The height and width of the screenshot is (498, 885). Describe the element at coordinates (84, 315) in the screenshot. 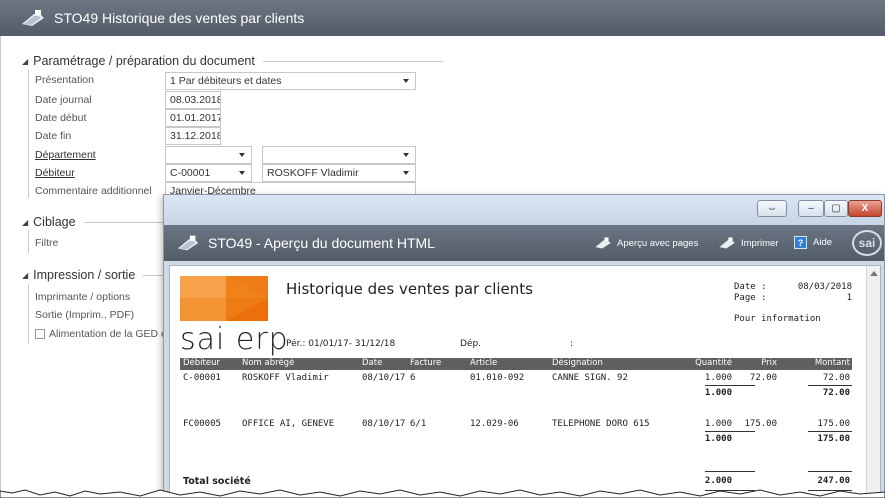

I see `sortie-label: Sortie (Imprim., PDF)` at that location.